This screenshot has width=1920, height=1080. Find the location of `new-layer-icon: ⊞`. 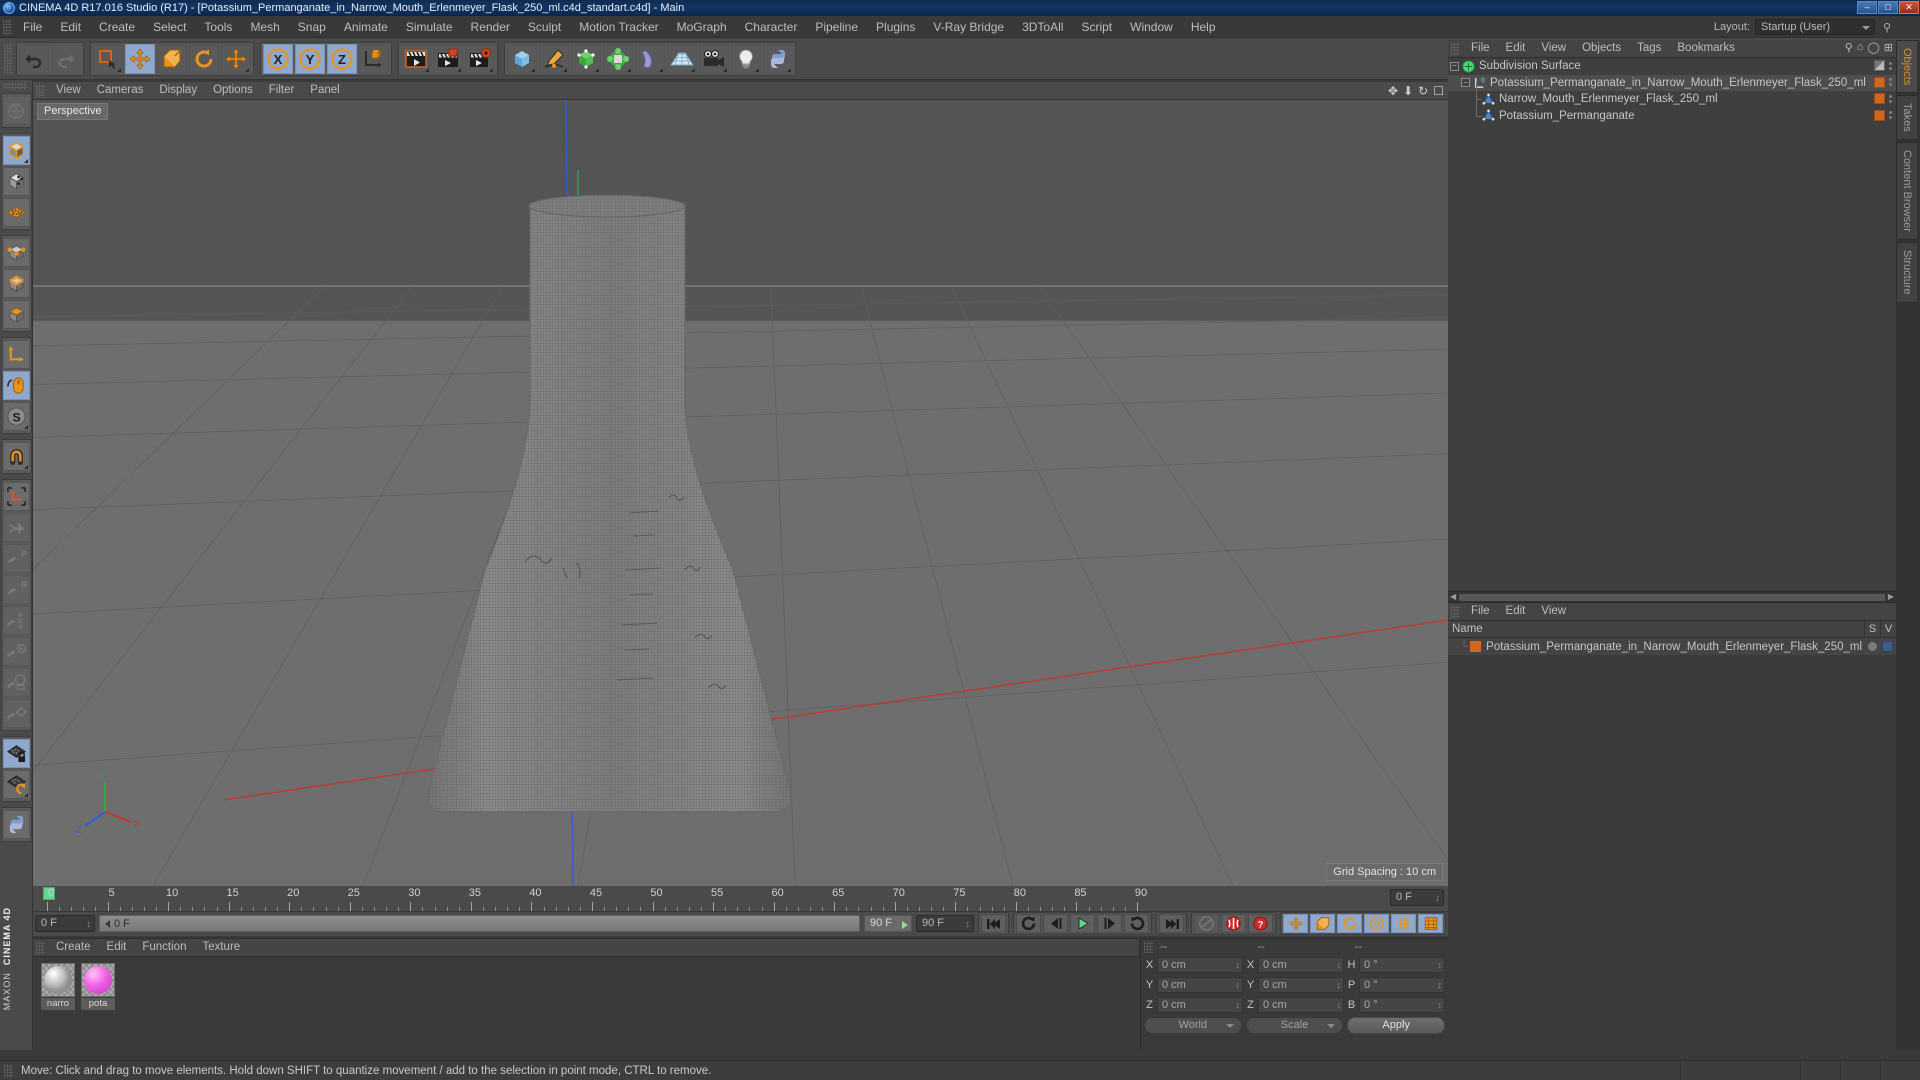

new-layer-icon: ⊞ is located at coordinates (1888, 47).